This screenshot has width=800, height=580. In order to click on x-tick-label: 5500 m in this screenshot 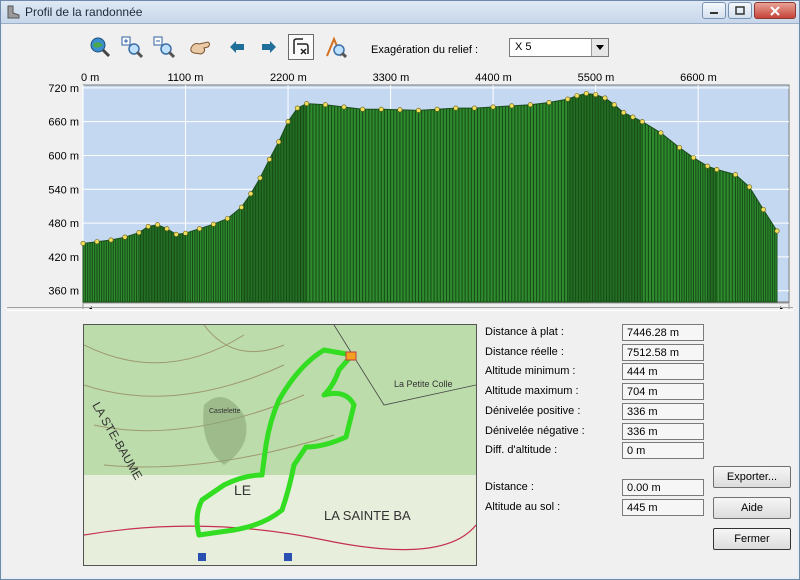, I will do `click(596, 78)`.